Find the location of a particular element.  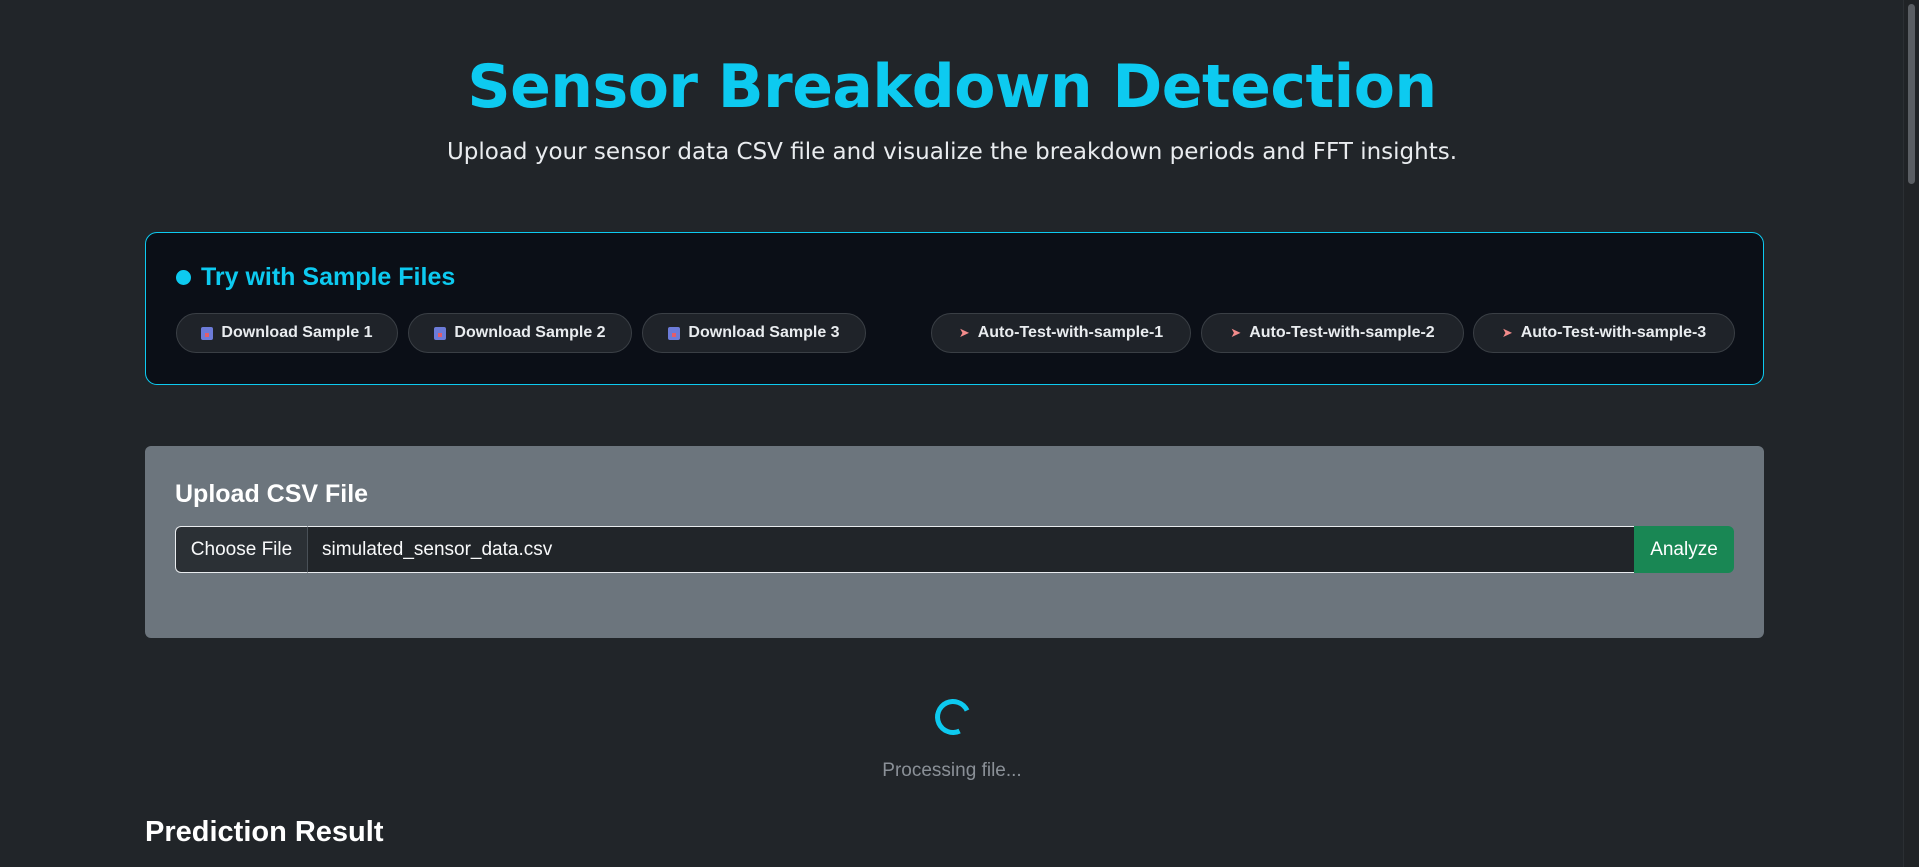

auto-test-sample-3-button: ➤ Auto-Test-with-sample-3 is located at coordinates (1604, 333).